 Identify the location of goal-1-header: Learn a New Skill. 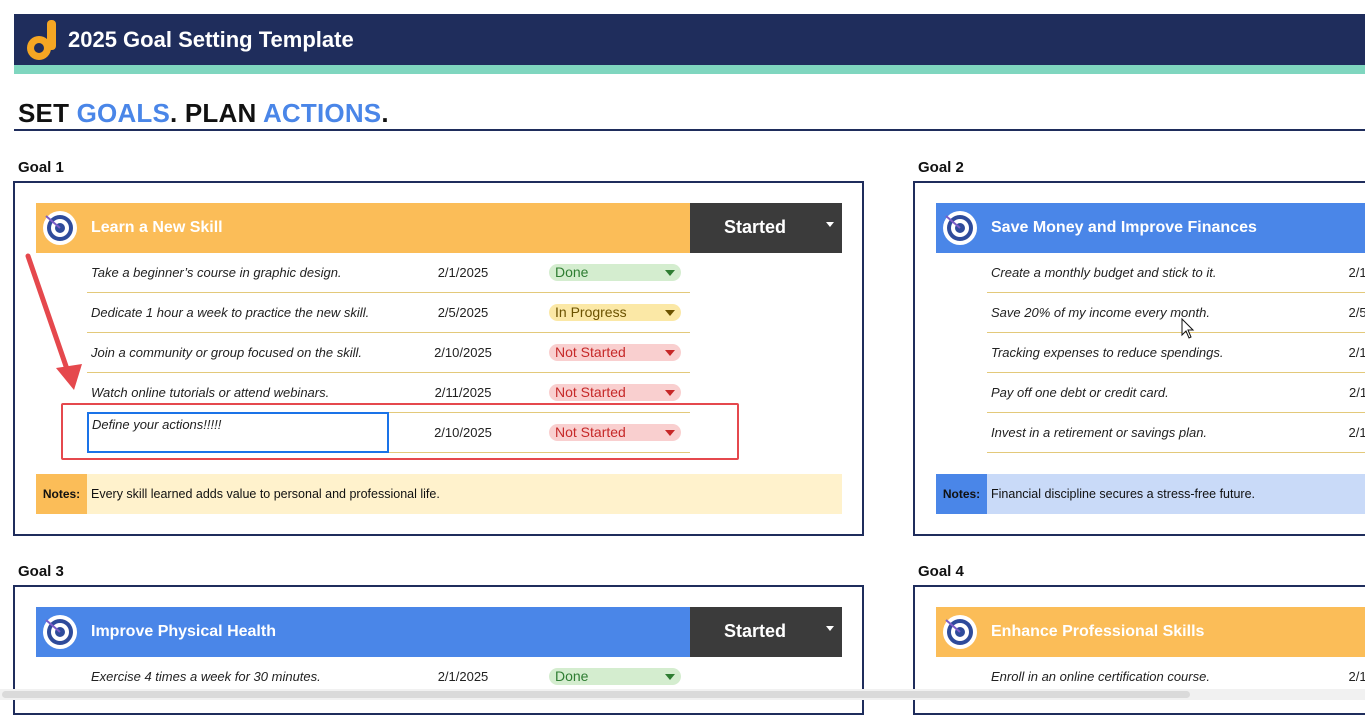
(363, 228).